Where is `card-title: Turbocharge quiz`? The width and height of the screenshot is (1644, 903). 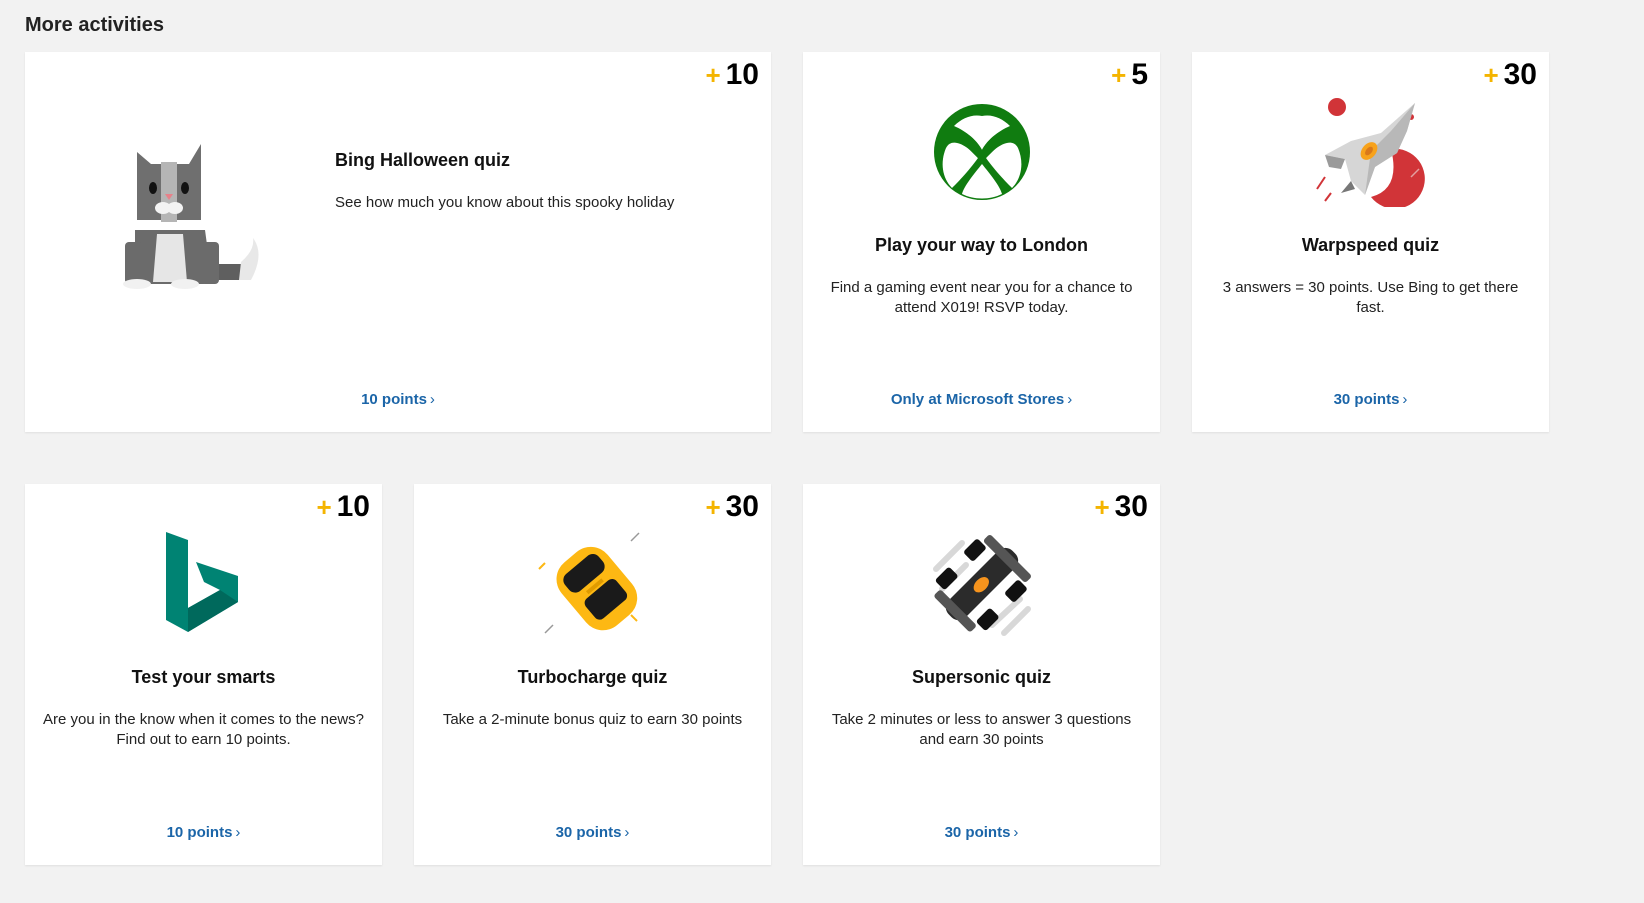
card-title: Turbocharge quiz is located at coordinates (592, 677).